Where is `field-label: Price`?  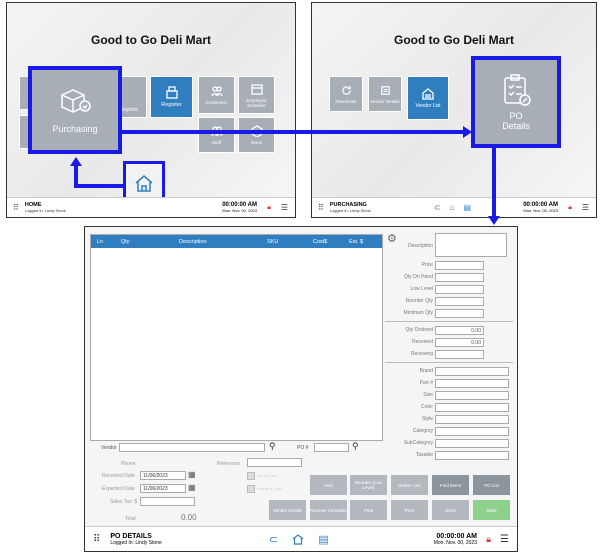
field-label: Price is located at coordinates (427, 265).